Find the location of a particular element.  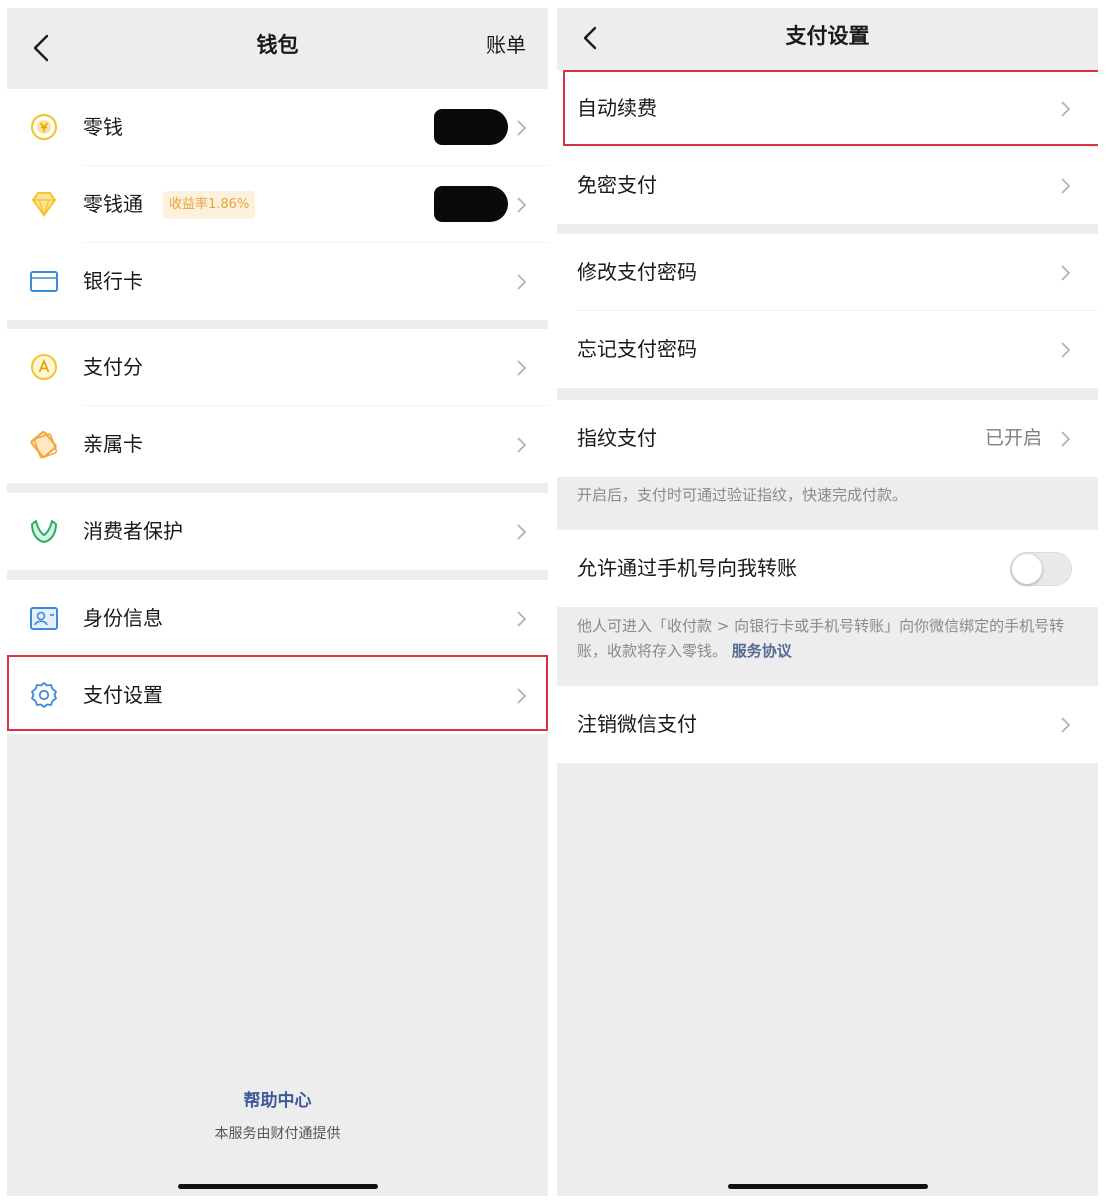

list-item-label: 零钱通 is located at coordinates (113, 204).